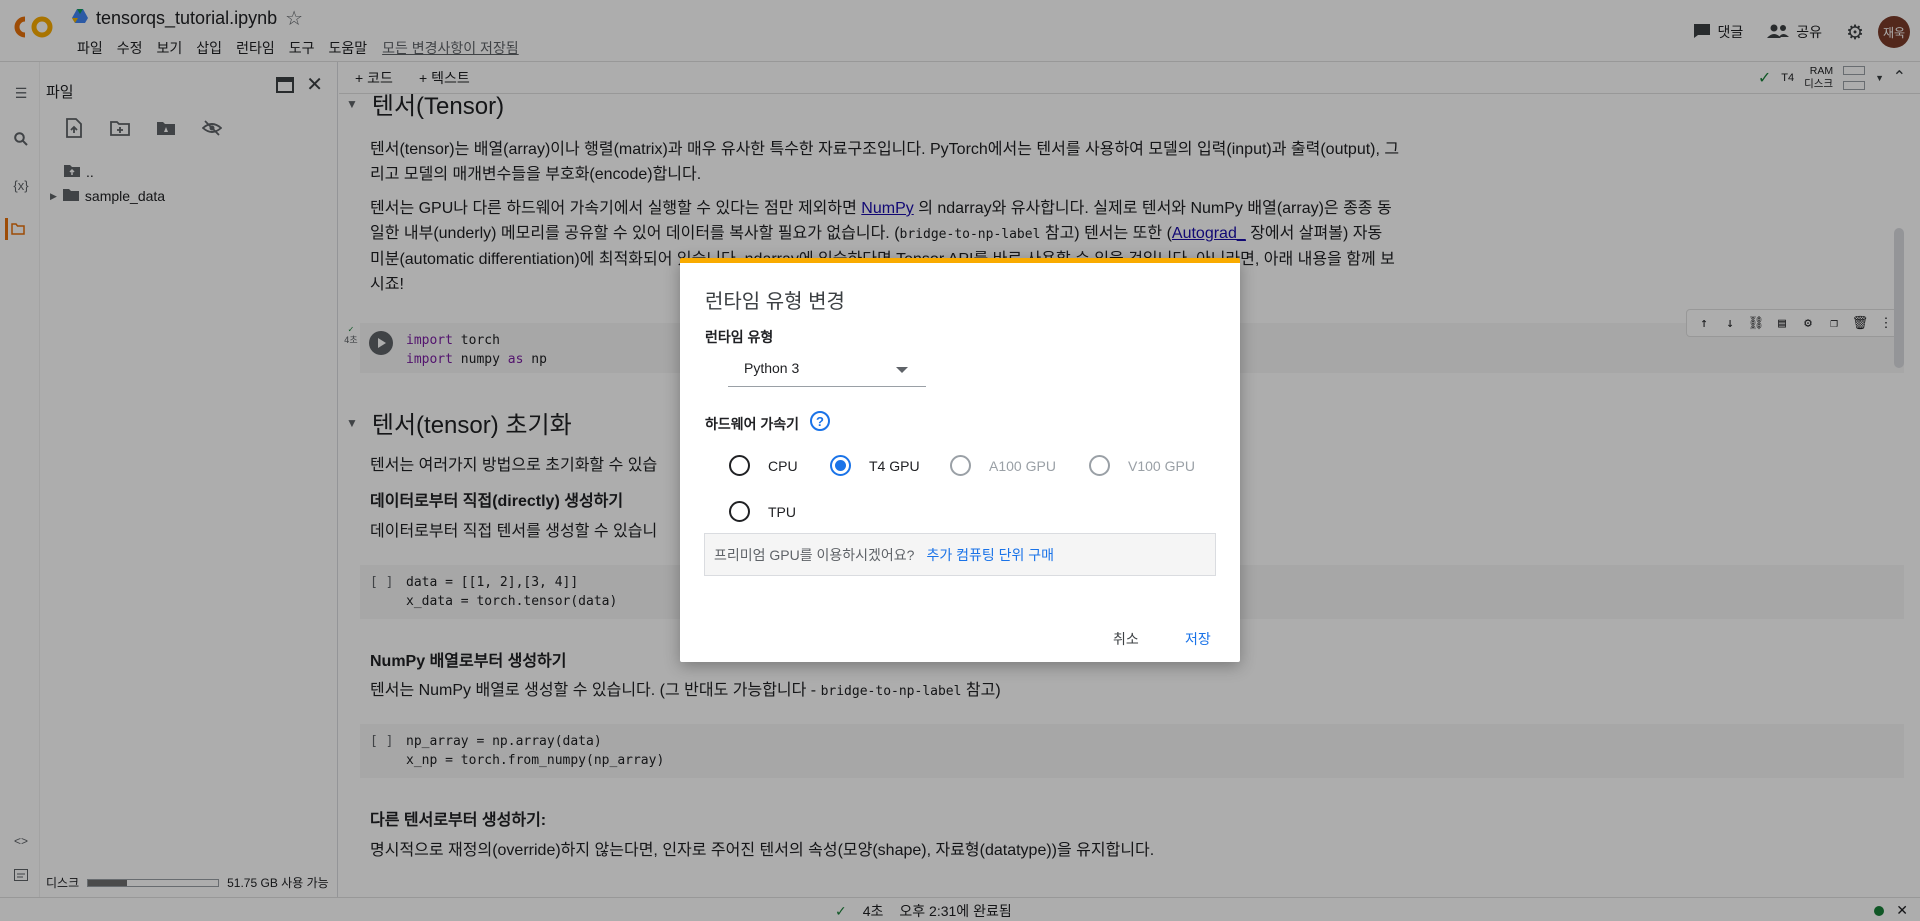  I want to click on radio-v100-gpu: V100 GPU, so click(1142, 465).